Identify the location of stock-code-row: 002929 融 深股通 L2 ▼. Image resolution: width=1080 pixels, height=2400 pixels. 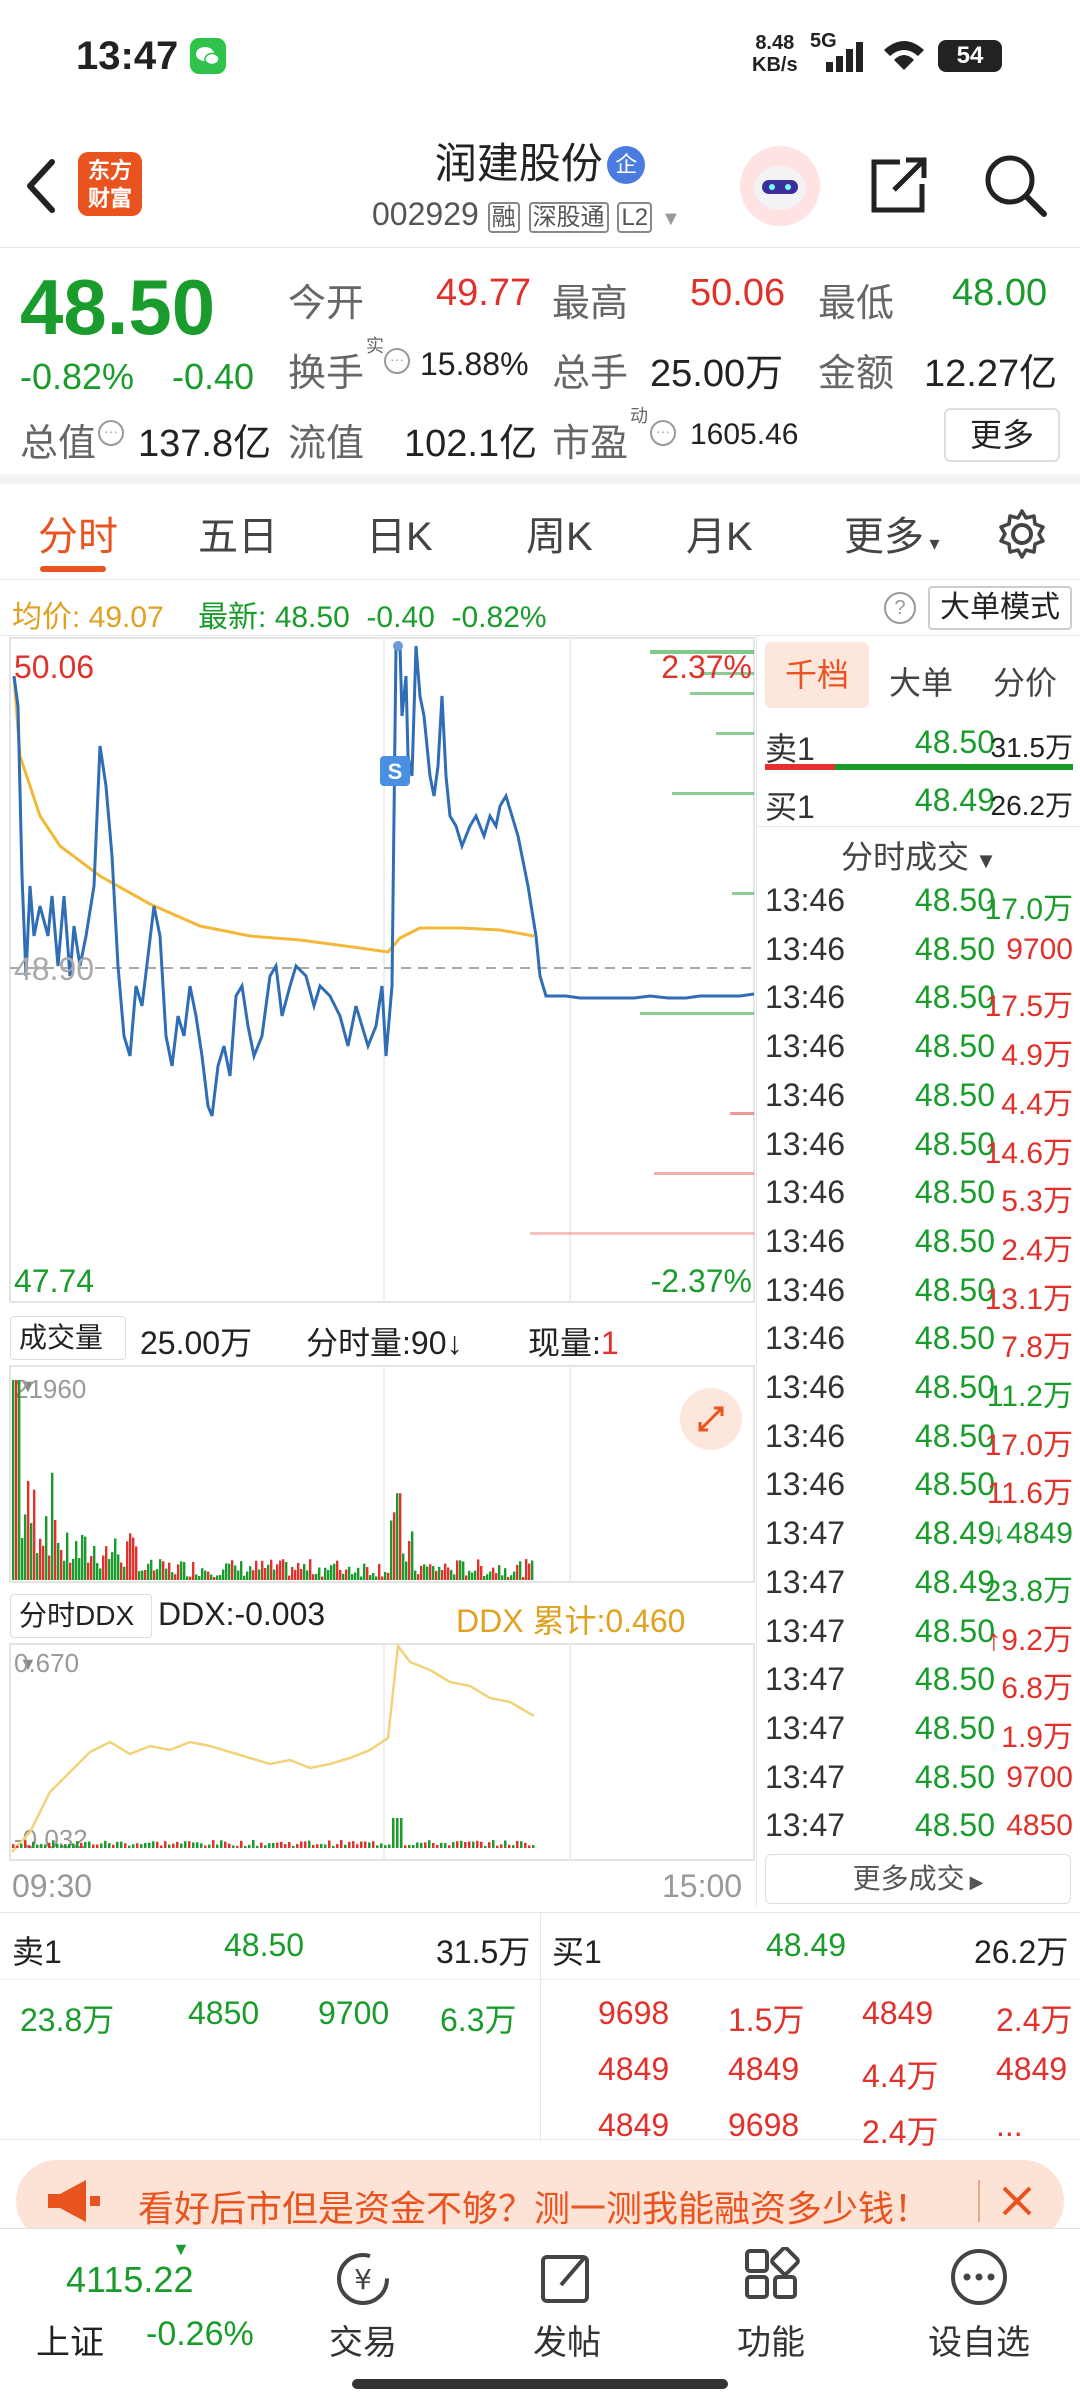
(526, 214).